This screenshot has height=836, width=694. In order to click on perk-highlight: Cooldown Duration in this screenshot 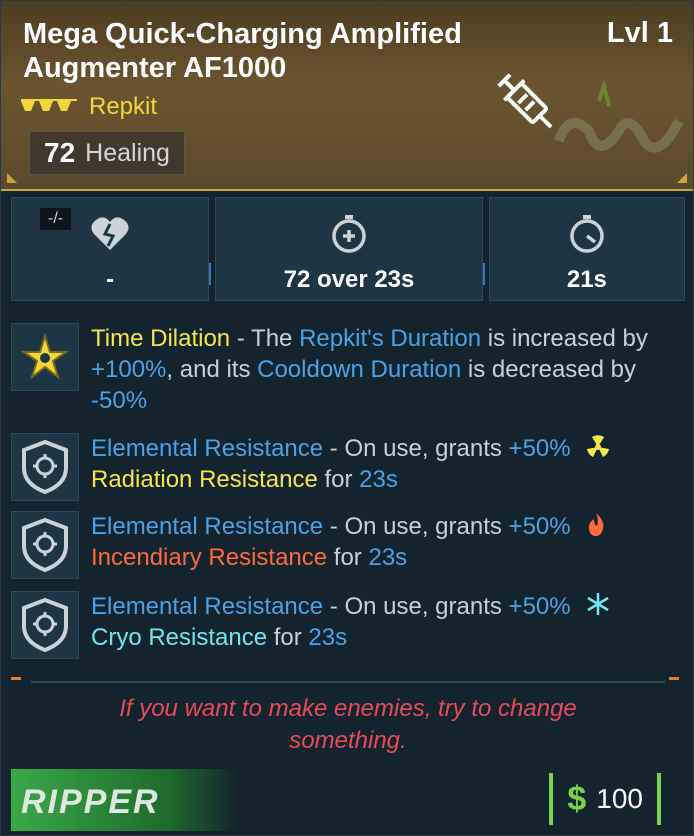, I will do `click(359, 369)`.